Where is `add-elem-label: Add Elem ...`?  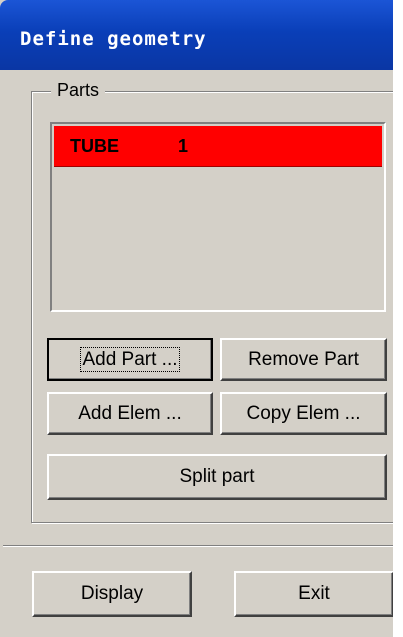
add-elem-label: Add Elem ... is located at coordinates (130, 413).